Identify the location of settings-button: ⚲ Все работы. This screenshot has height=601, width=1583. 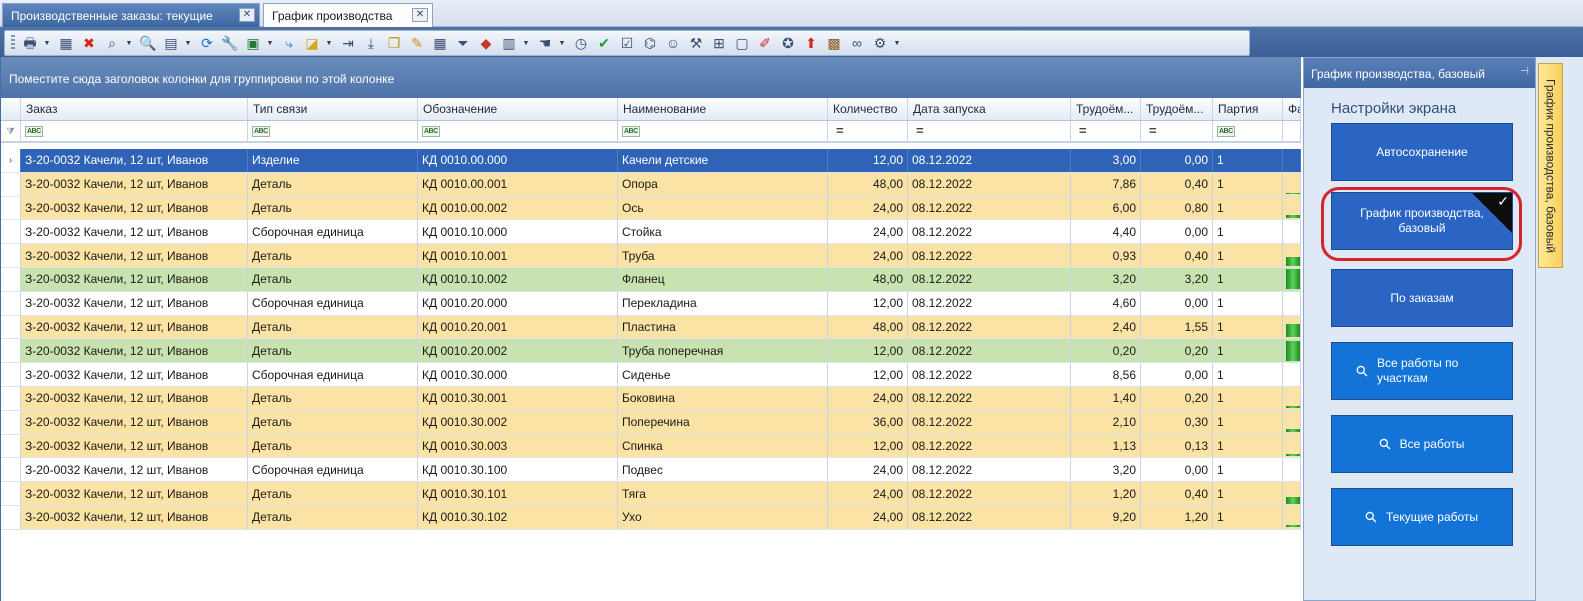
(1422, 444).